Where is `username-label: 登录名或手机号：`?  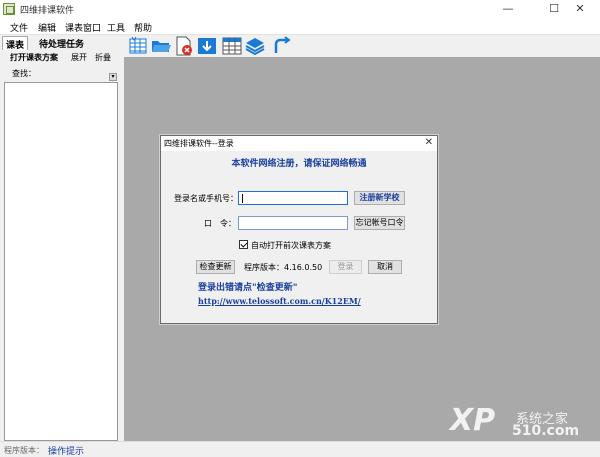
username-label: 登录名或手机号： is located at coordinates (206, 198).